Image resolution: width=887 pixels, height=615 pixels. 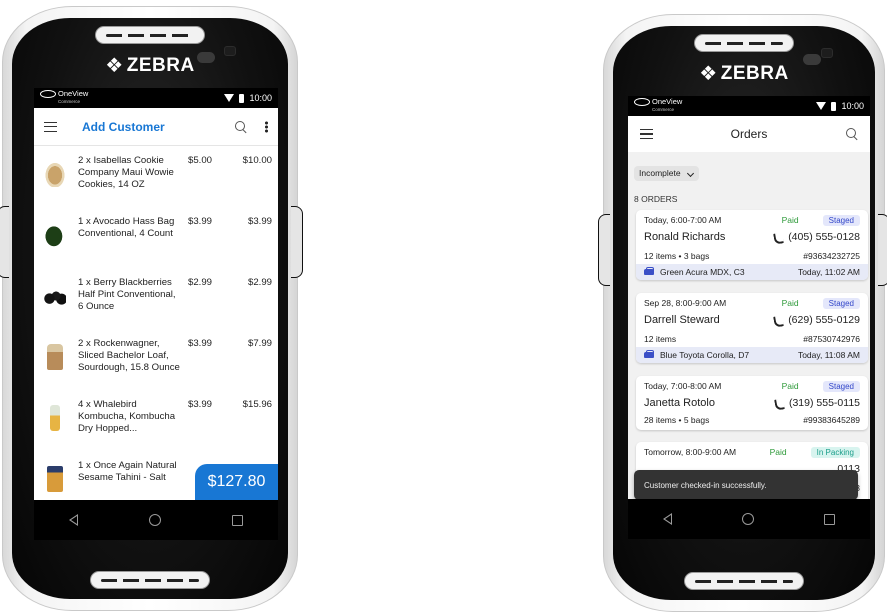 I want to click on arrival-time: Today, 11:02 AM, so click(x=828, y=272).